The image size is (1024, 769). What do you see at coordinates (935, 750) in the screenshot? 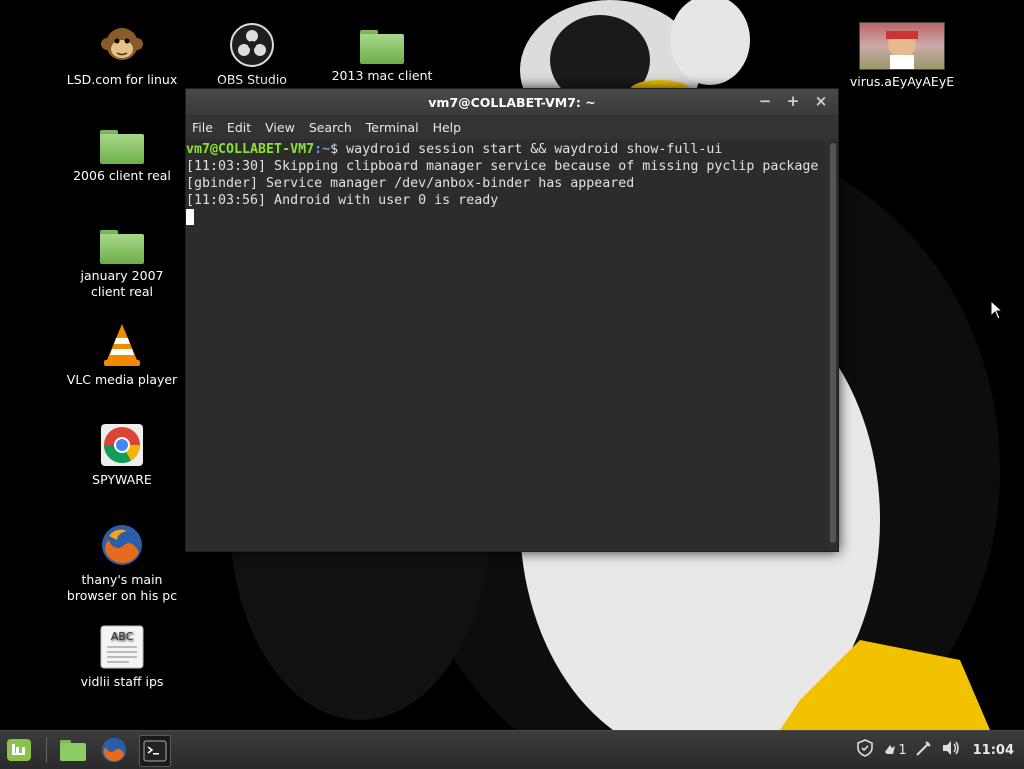
I see `system-tray: 1 11:04` at bounding box center [935, 750].